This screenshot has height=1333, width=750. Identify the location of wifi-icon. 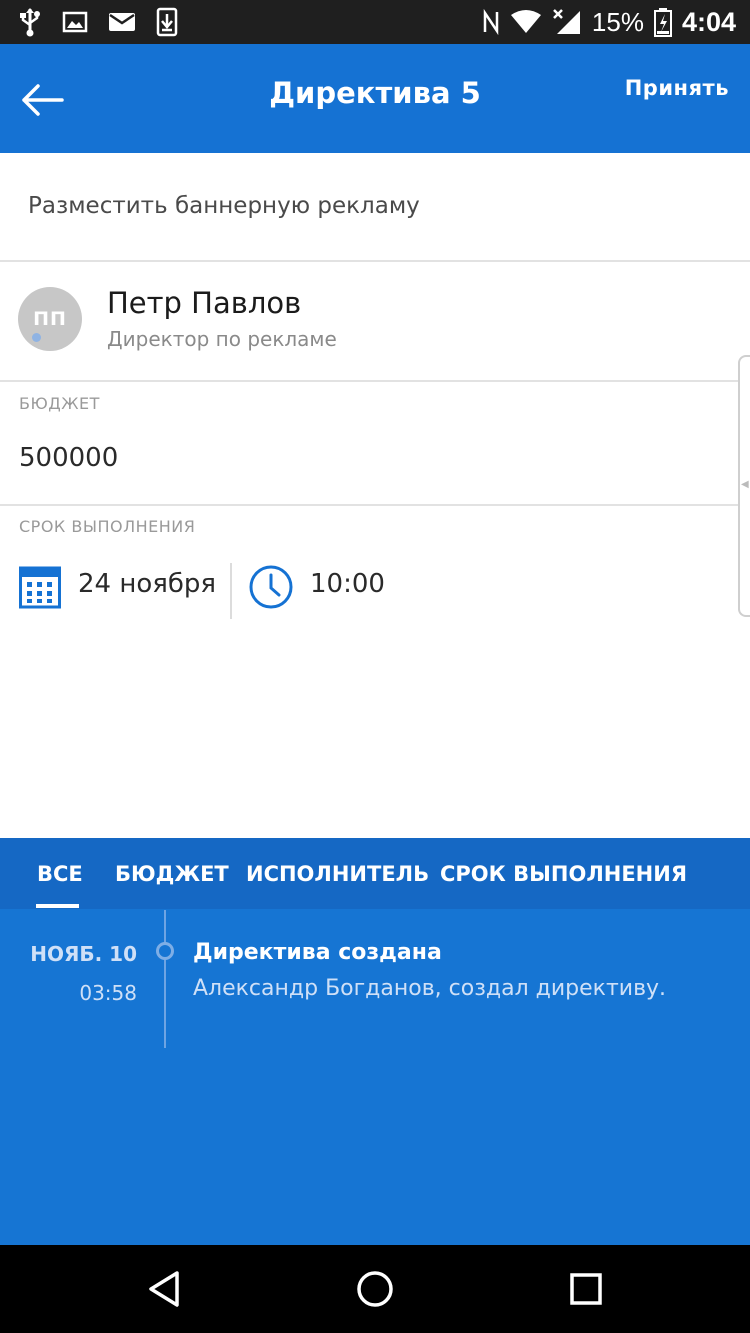
(525, 21).